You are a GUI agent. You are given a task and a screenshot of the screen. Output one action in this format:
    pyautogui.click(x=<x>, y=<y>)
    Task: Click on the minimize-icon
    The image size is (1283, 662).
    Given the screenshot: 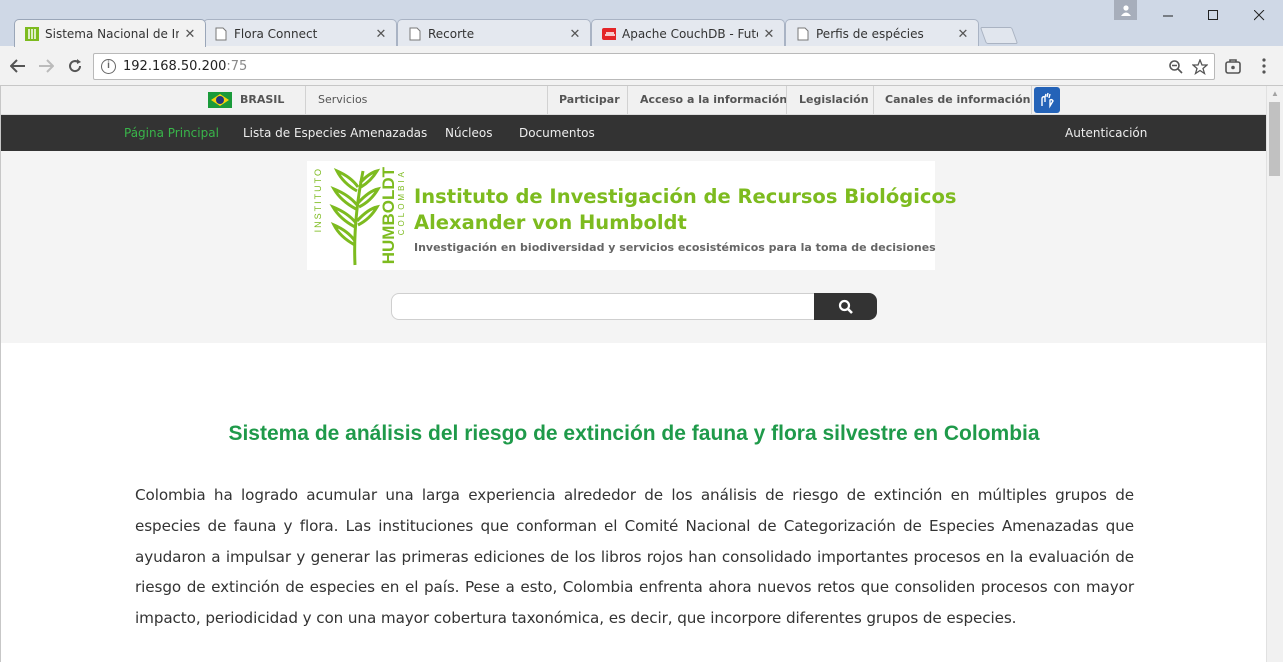 What is the action you would take?
    pyautogui.click(x=1168, y=15)
    